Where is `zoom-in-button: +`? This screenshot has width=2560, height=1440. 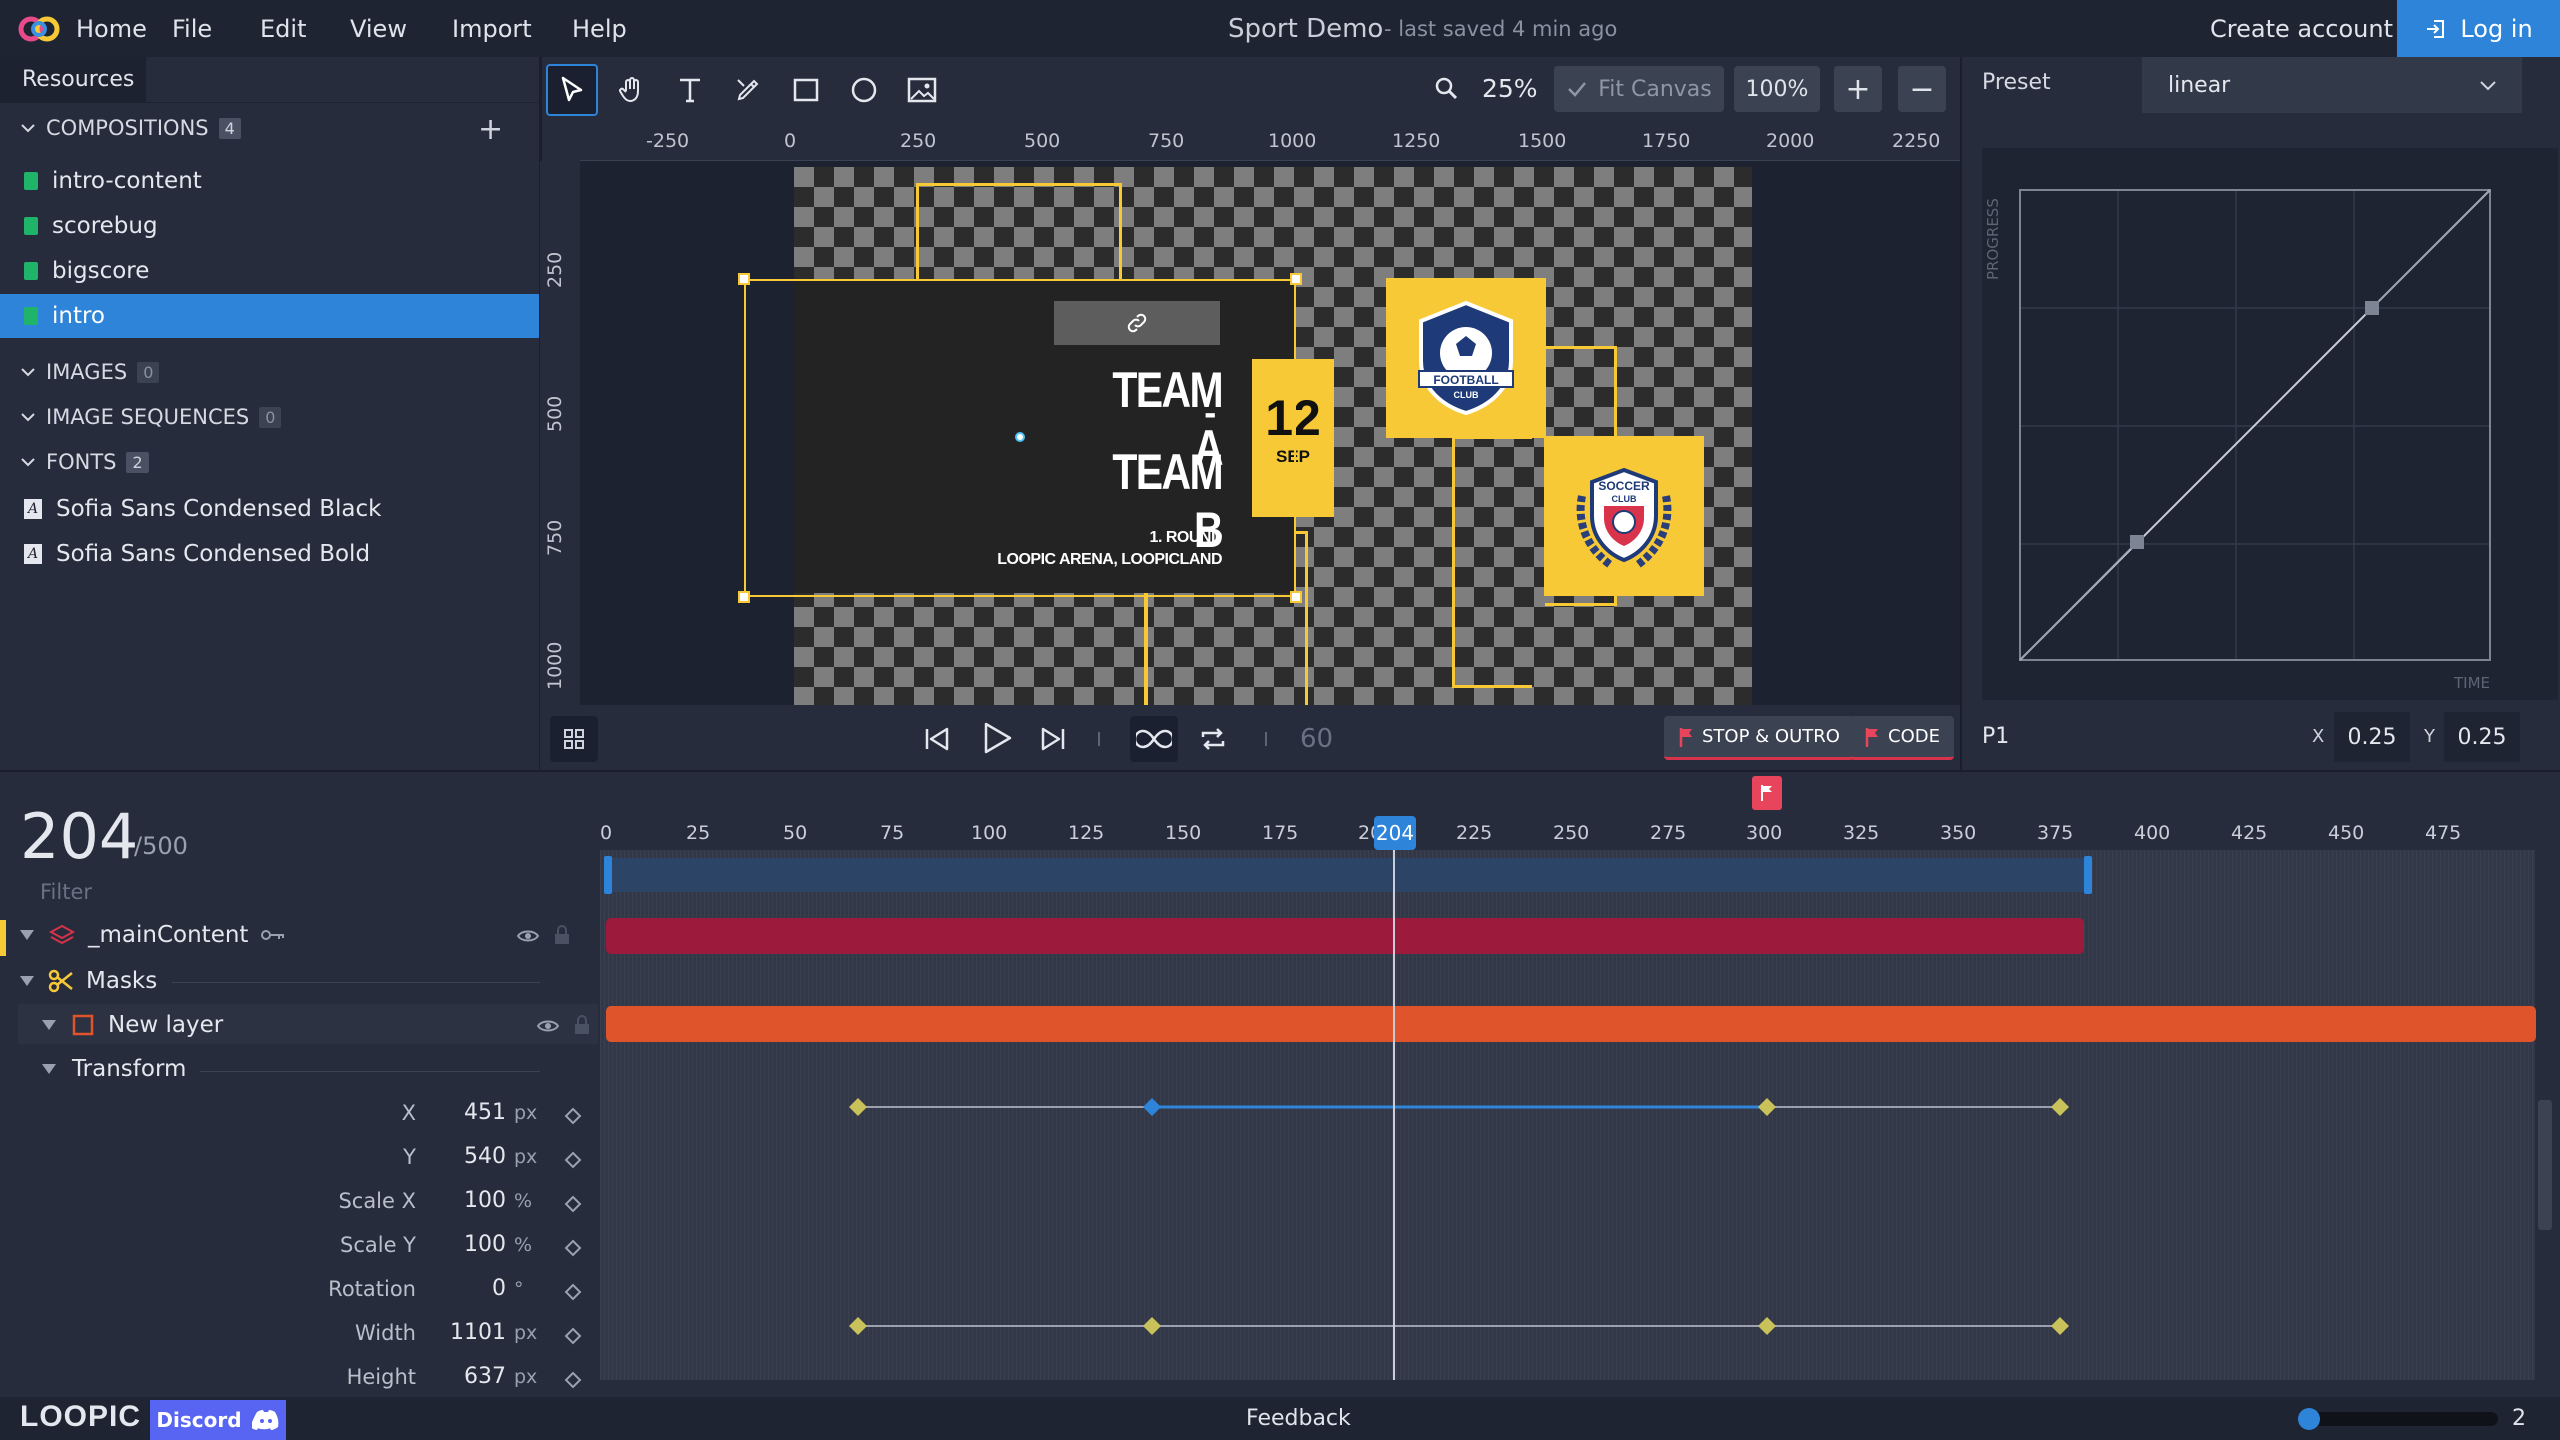
zoom-in-button: + is located at coordinates (1858, 89).